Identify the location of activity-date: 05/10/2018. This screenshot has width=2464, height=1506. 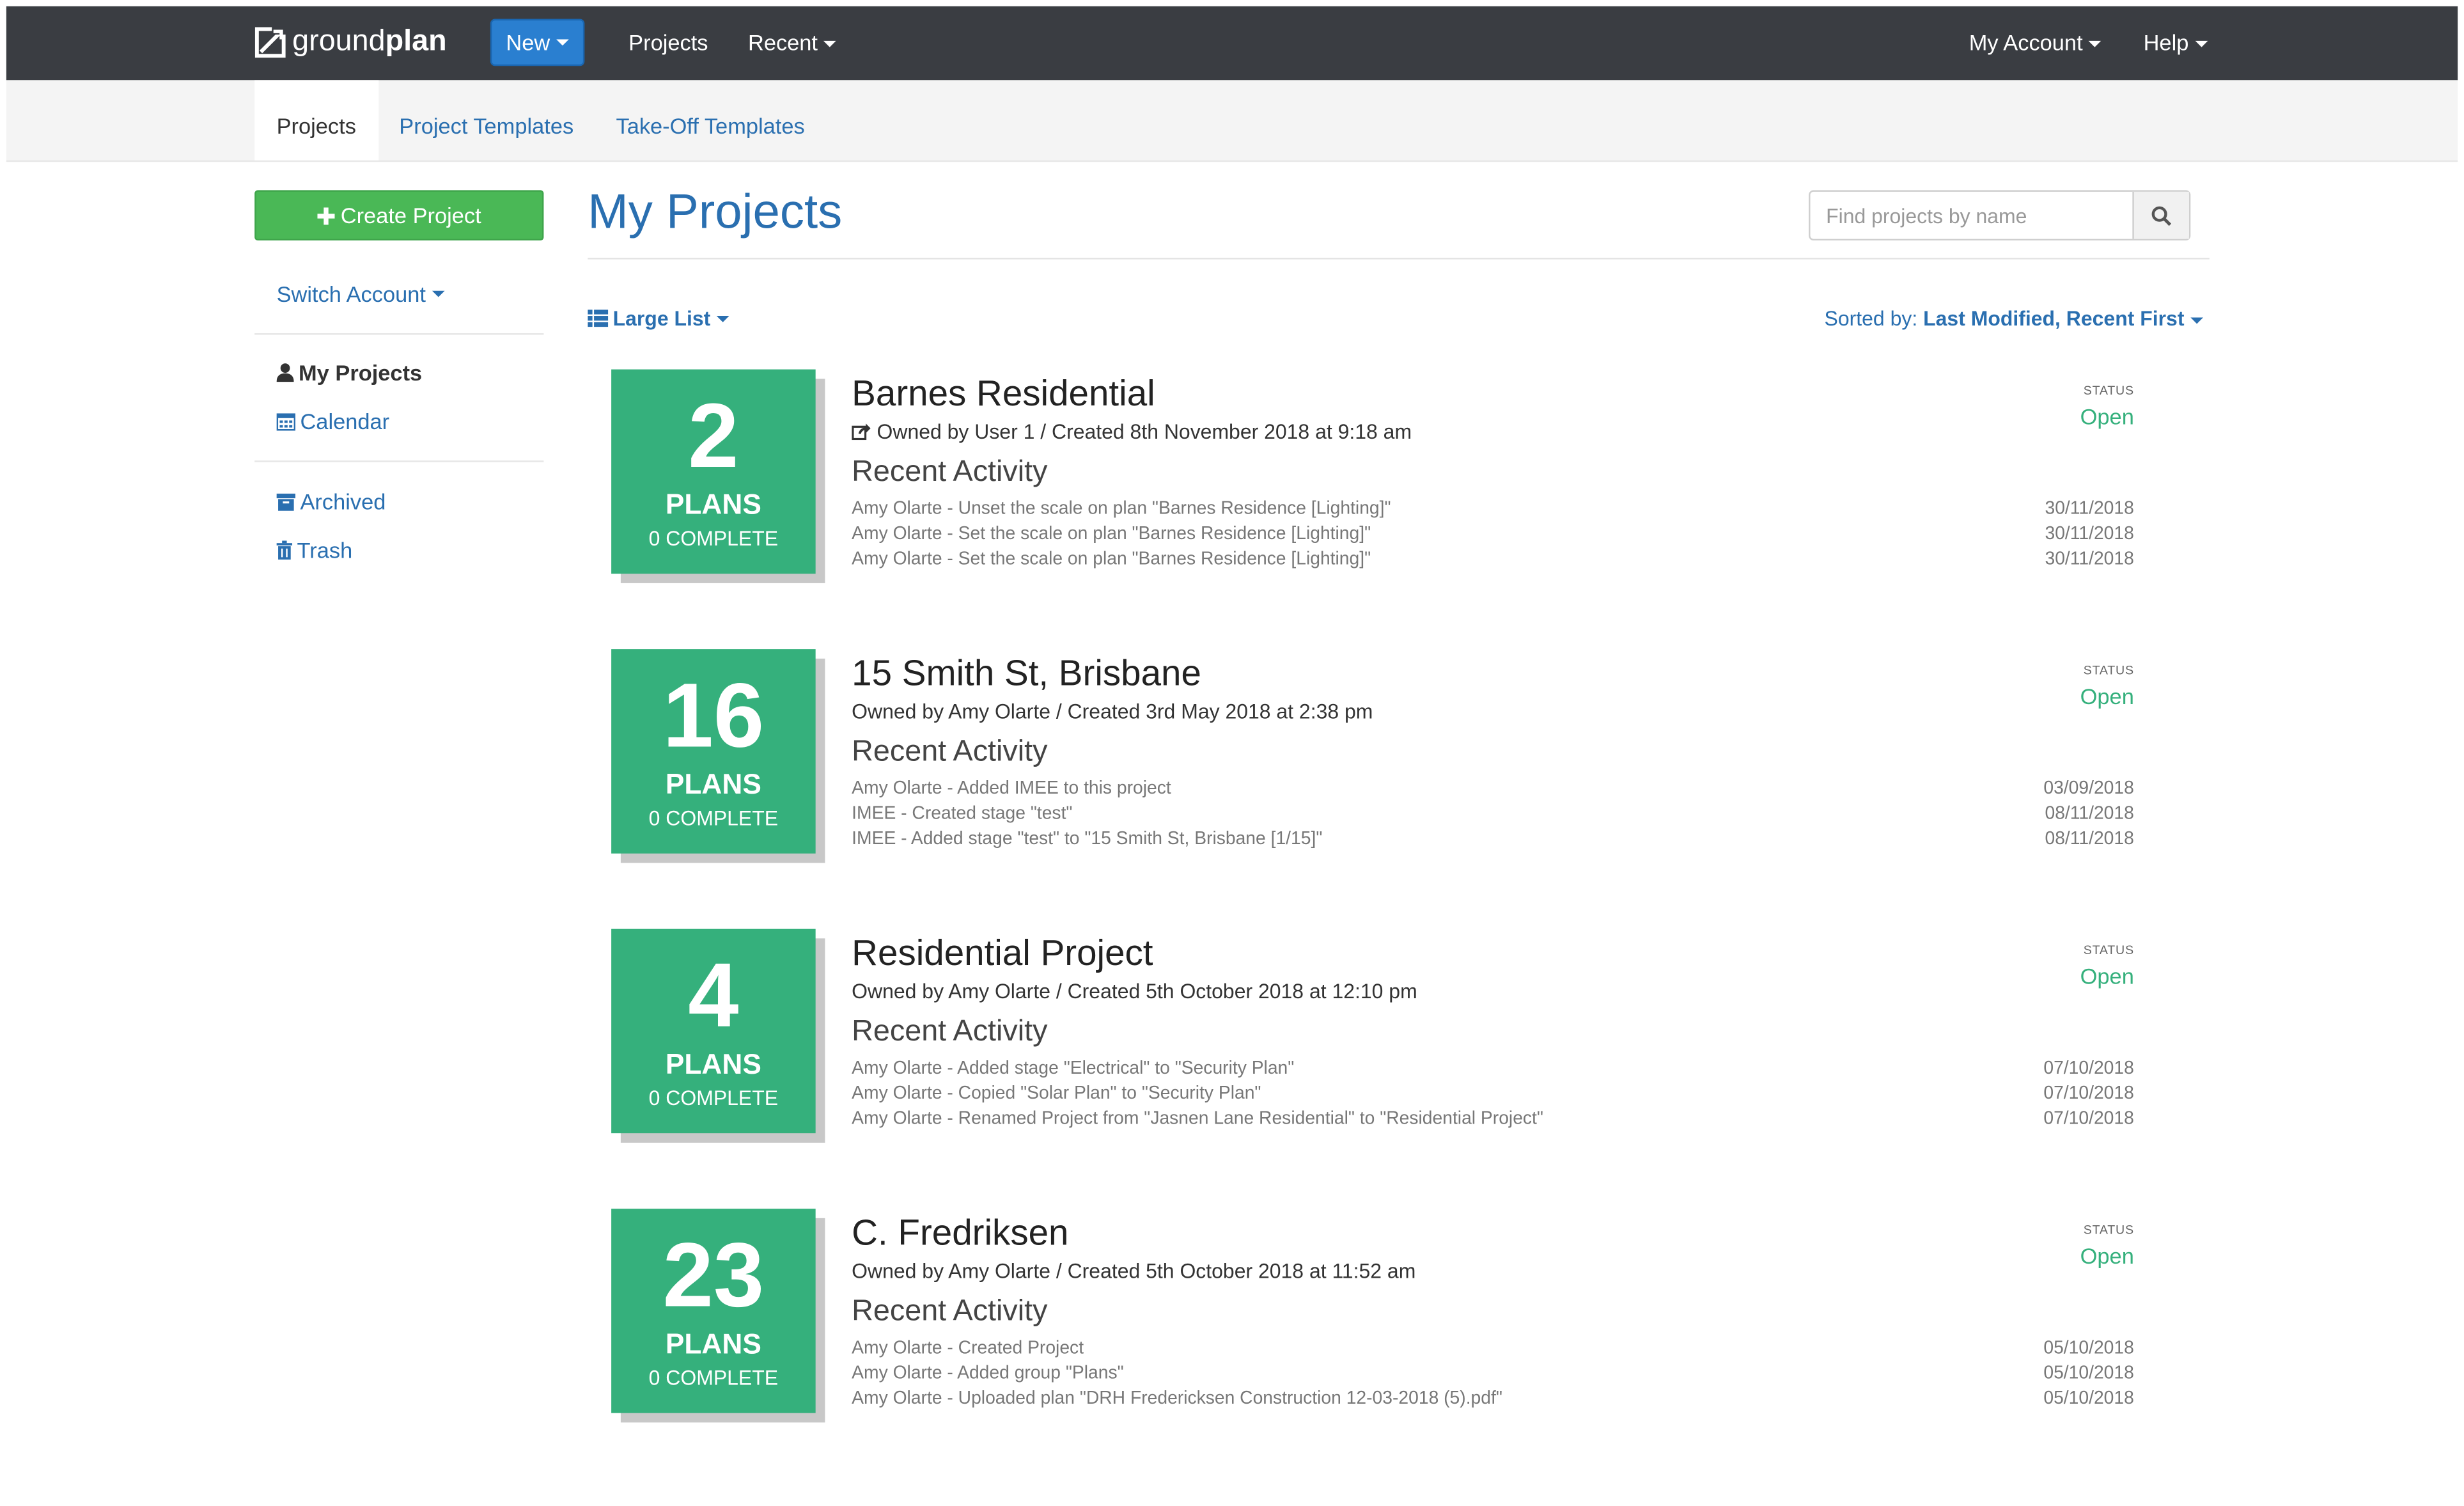
(2088, 1373).